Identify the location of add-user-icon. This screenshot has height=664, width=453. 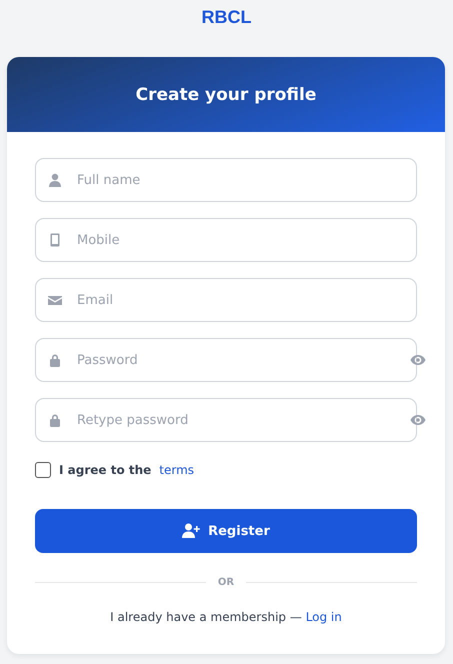
(191, 531).